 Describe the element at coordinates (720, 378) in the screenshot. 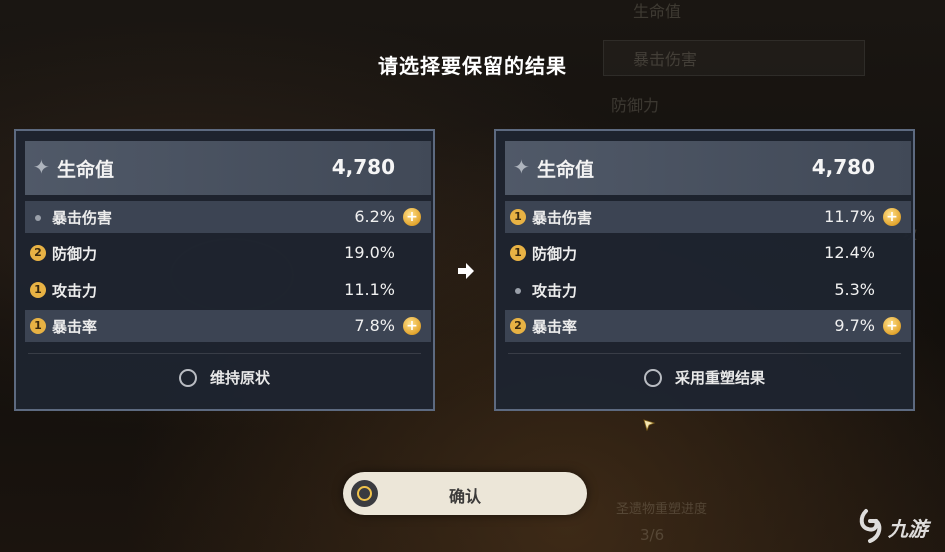

I see `adopt-reshape-label: 采用重塑结果` at that location.